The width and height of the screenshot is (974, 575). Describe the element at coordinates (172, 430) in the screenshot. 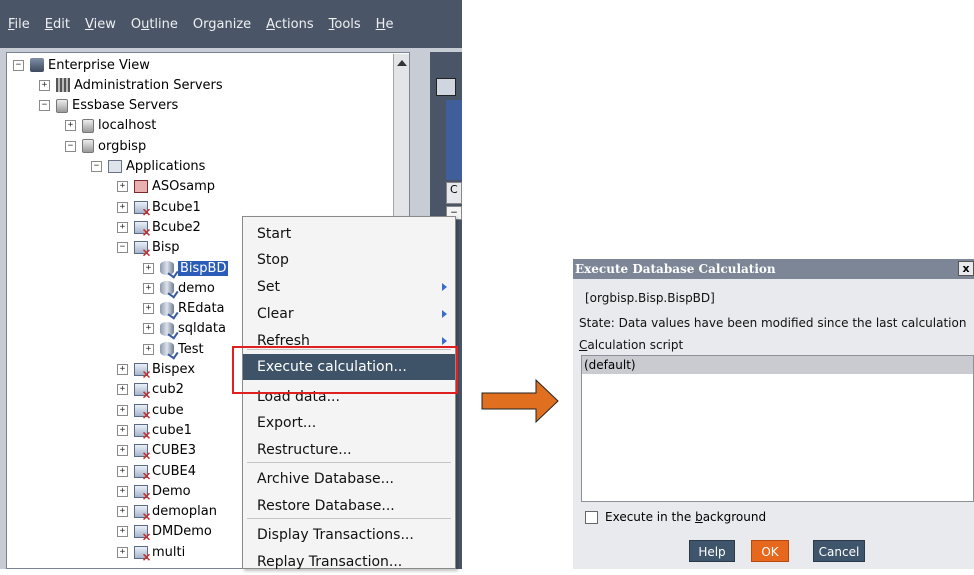

I see `tree-node-label: cube1` at that location.